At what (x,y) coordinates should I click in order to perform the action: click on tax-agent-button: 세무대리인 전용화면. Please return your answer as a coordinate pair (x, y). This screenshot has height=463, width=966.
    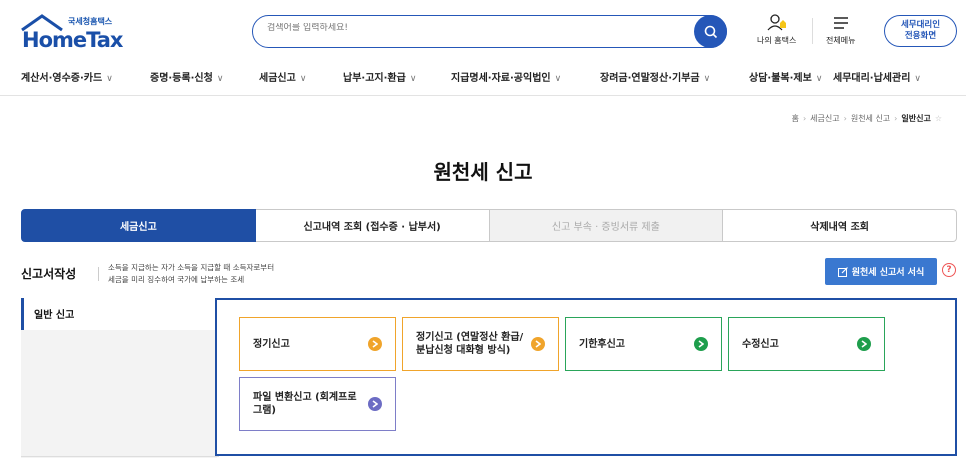
    Looking at the image, I should click on (920, 31).